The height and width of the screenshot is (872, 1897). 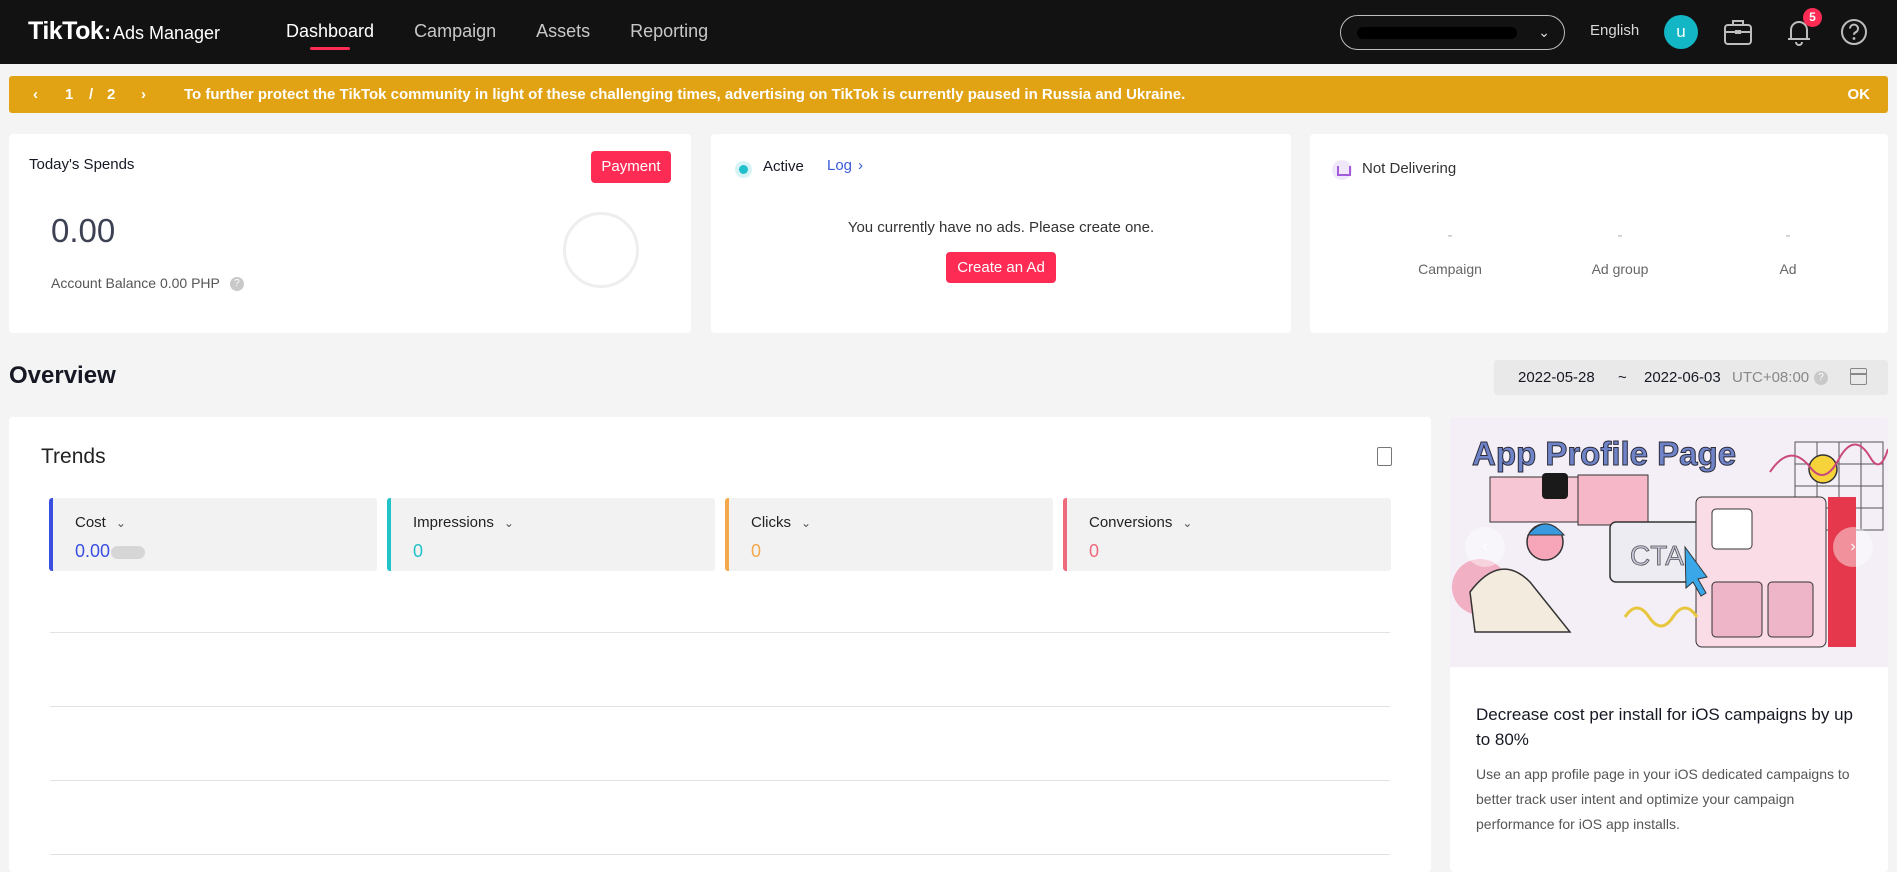 What do you see at coordinates (1812, 17) in the screenshot?
I see `notification-count-badge: 5` at bounding box center [1812, 17].